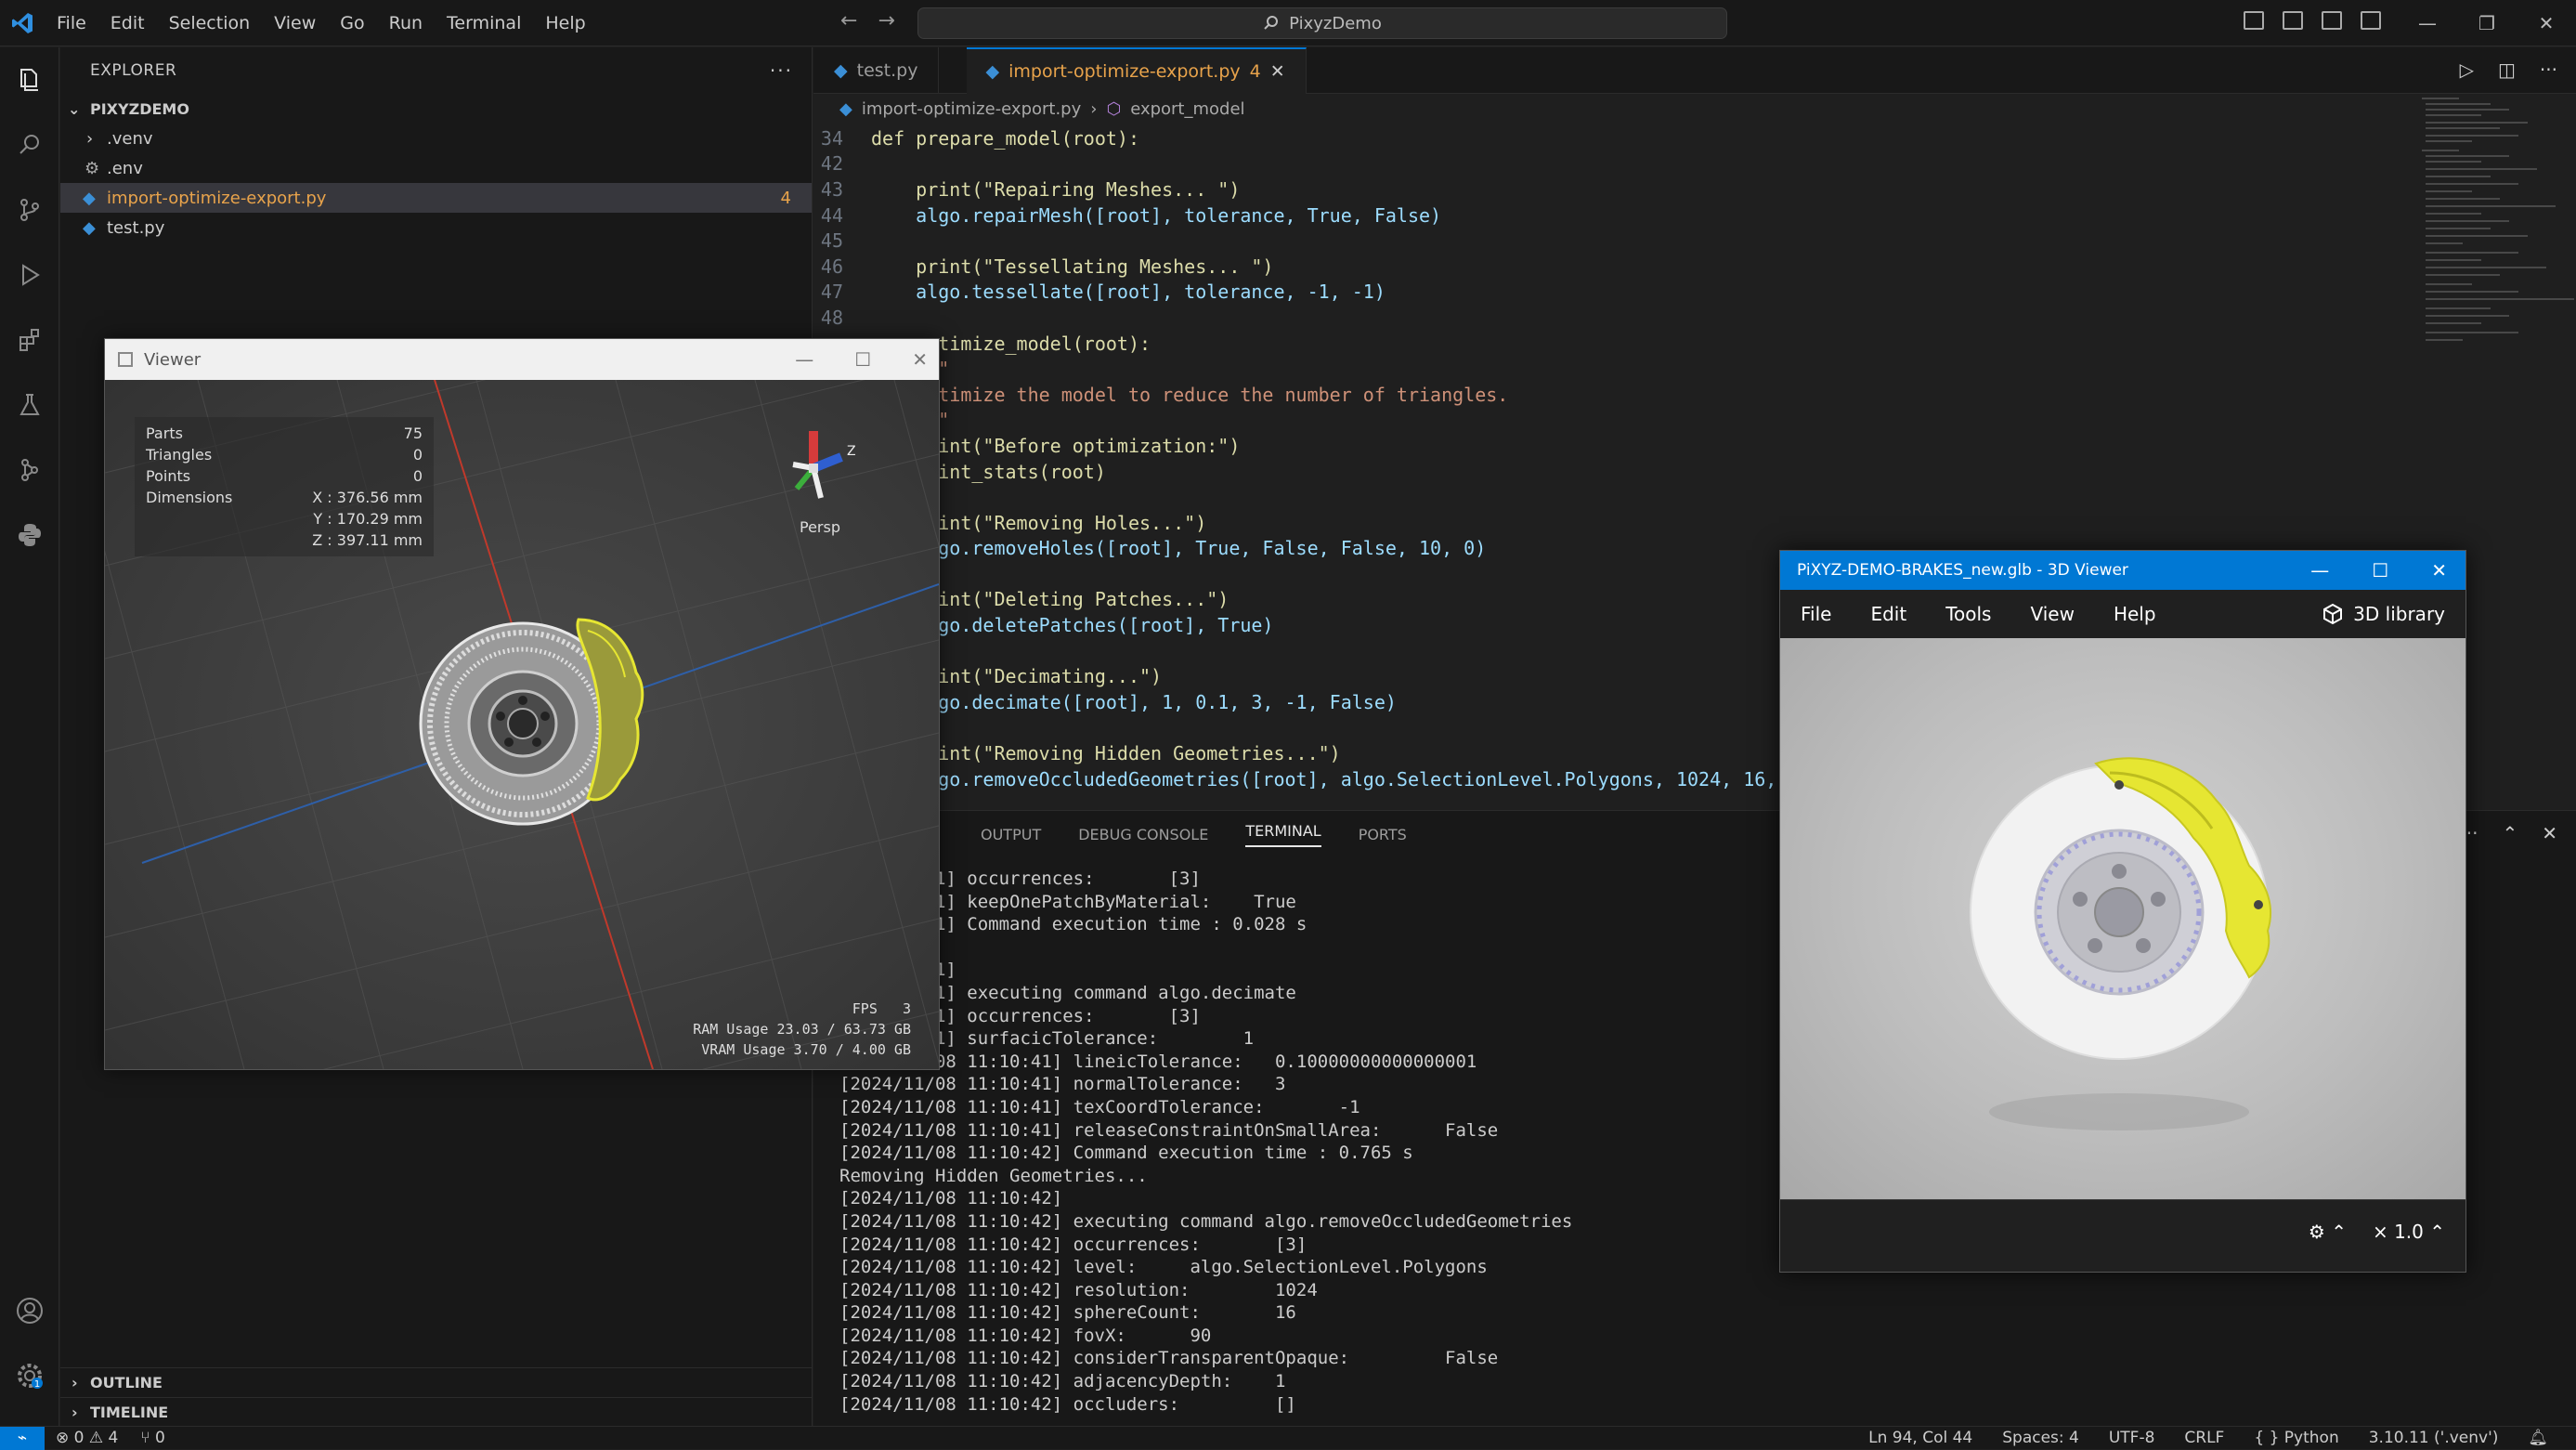 This screenshot has height=1450, width=2576. Describe the element at coordinates (87, 1438) in the screenshot. I see `problems-status: ⊗ 0 ⚠ 4` at that location.